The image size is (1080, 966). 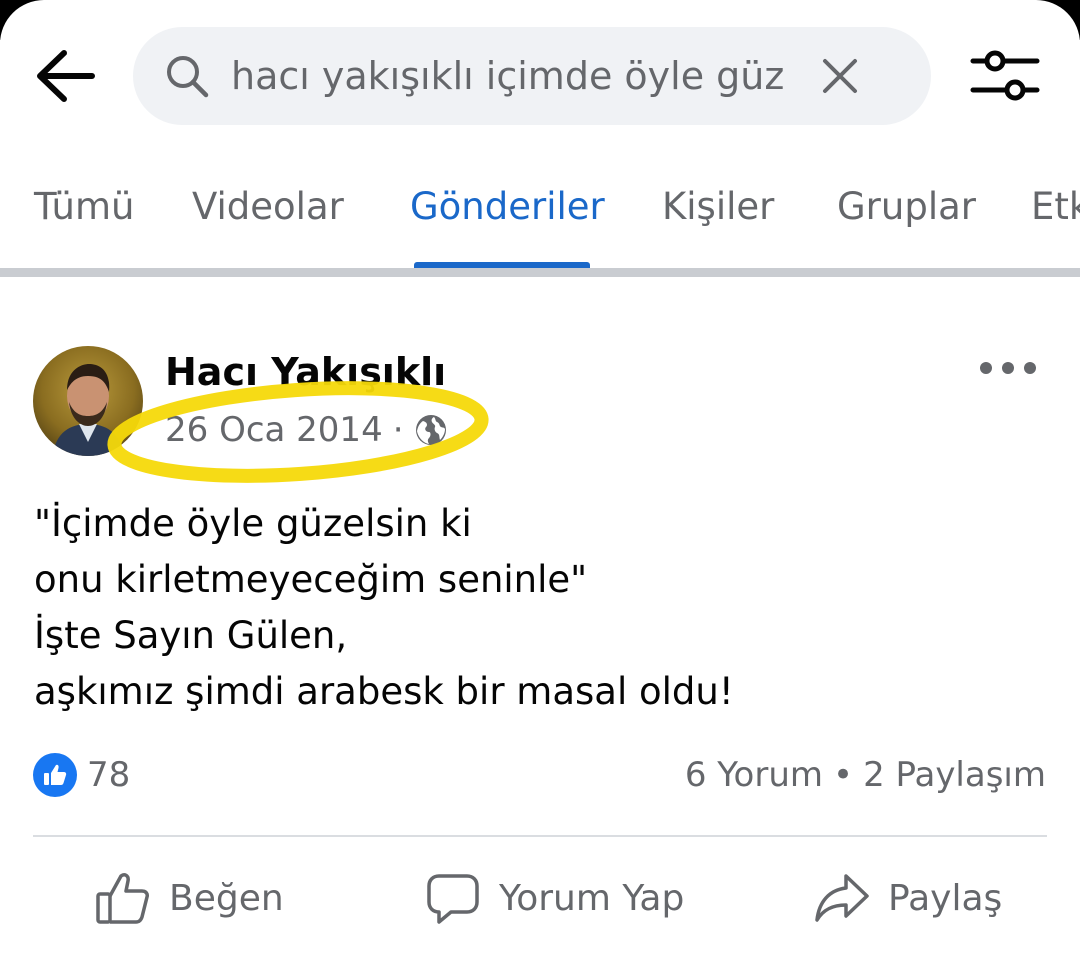 I want to click on comment-button: Yorum Yap, so click(x=554, y=898).